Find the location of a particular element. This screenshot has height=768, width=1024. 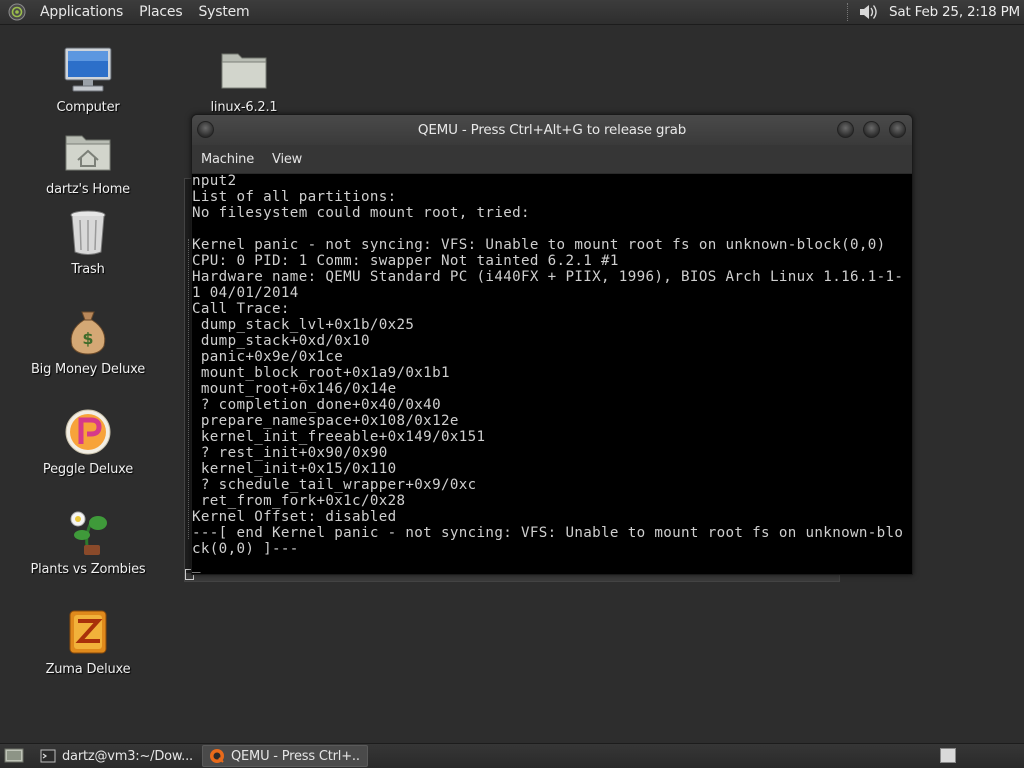

console-line: ? rest_init+0x90/0x90 is located at coordinates (290, 453).